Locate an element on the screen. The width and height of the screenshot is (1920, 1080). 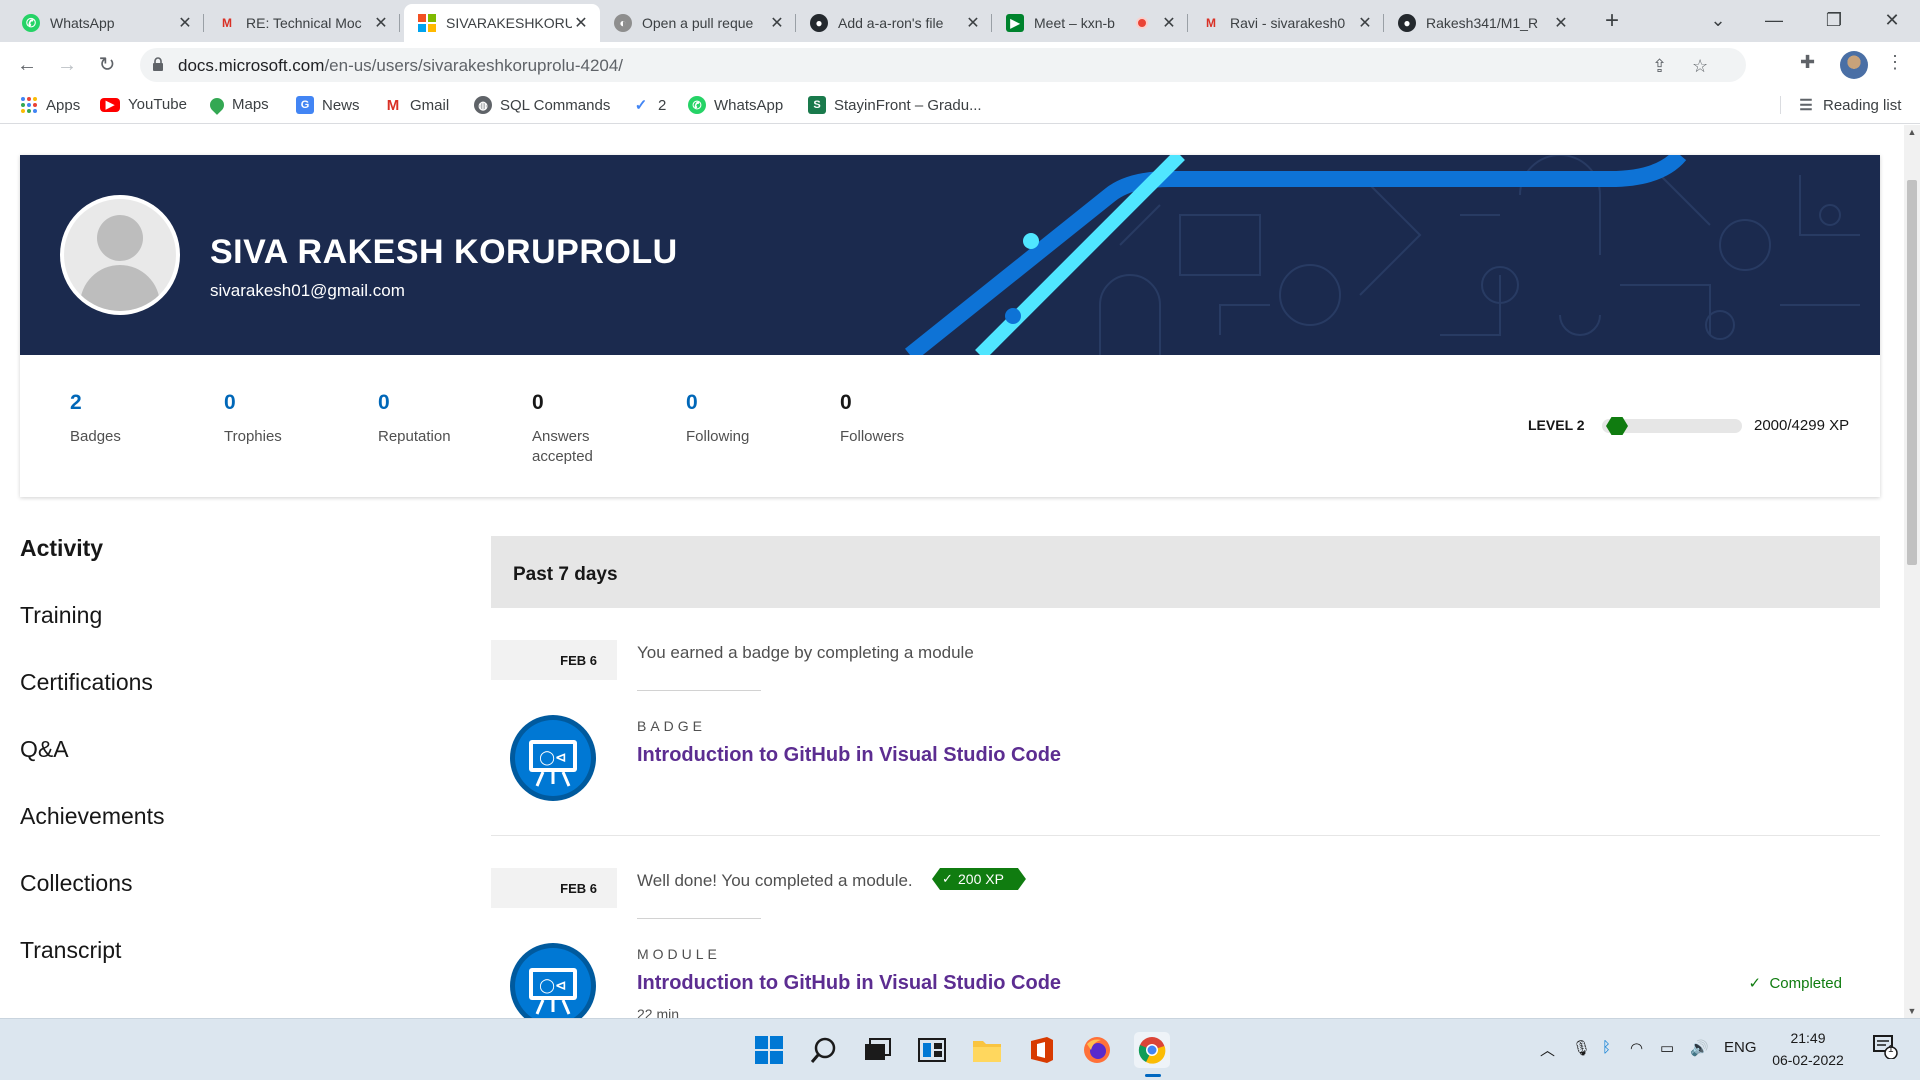
back-button: ← is located at coordinates (27, 65).